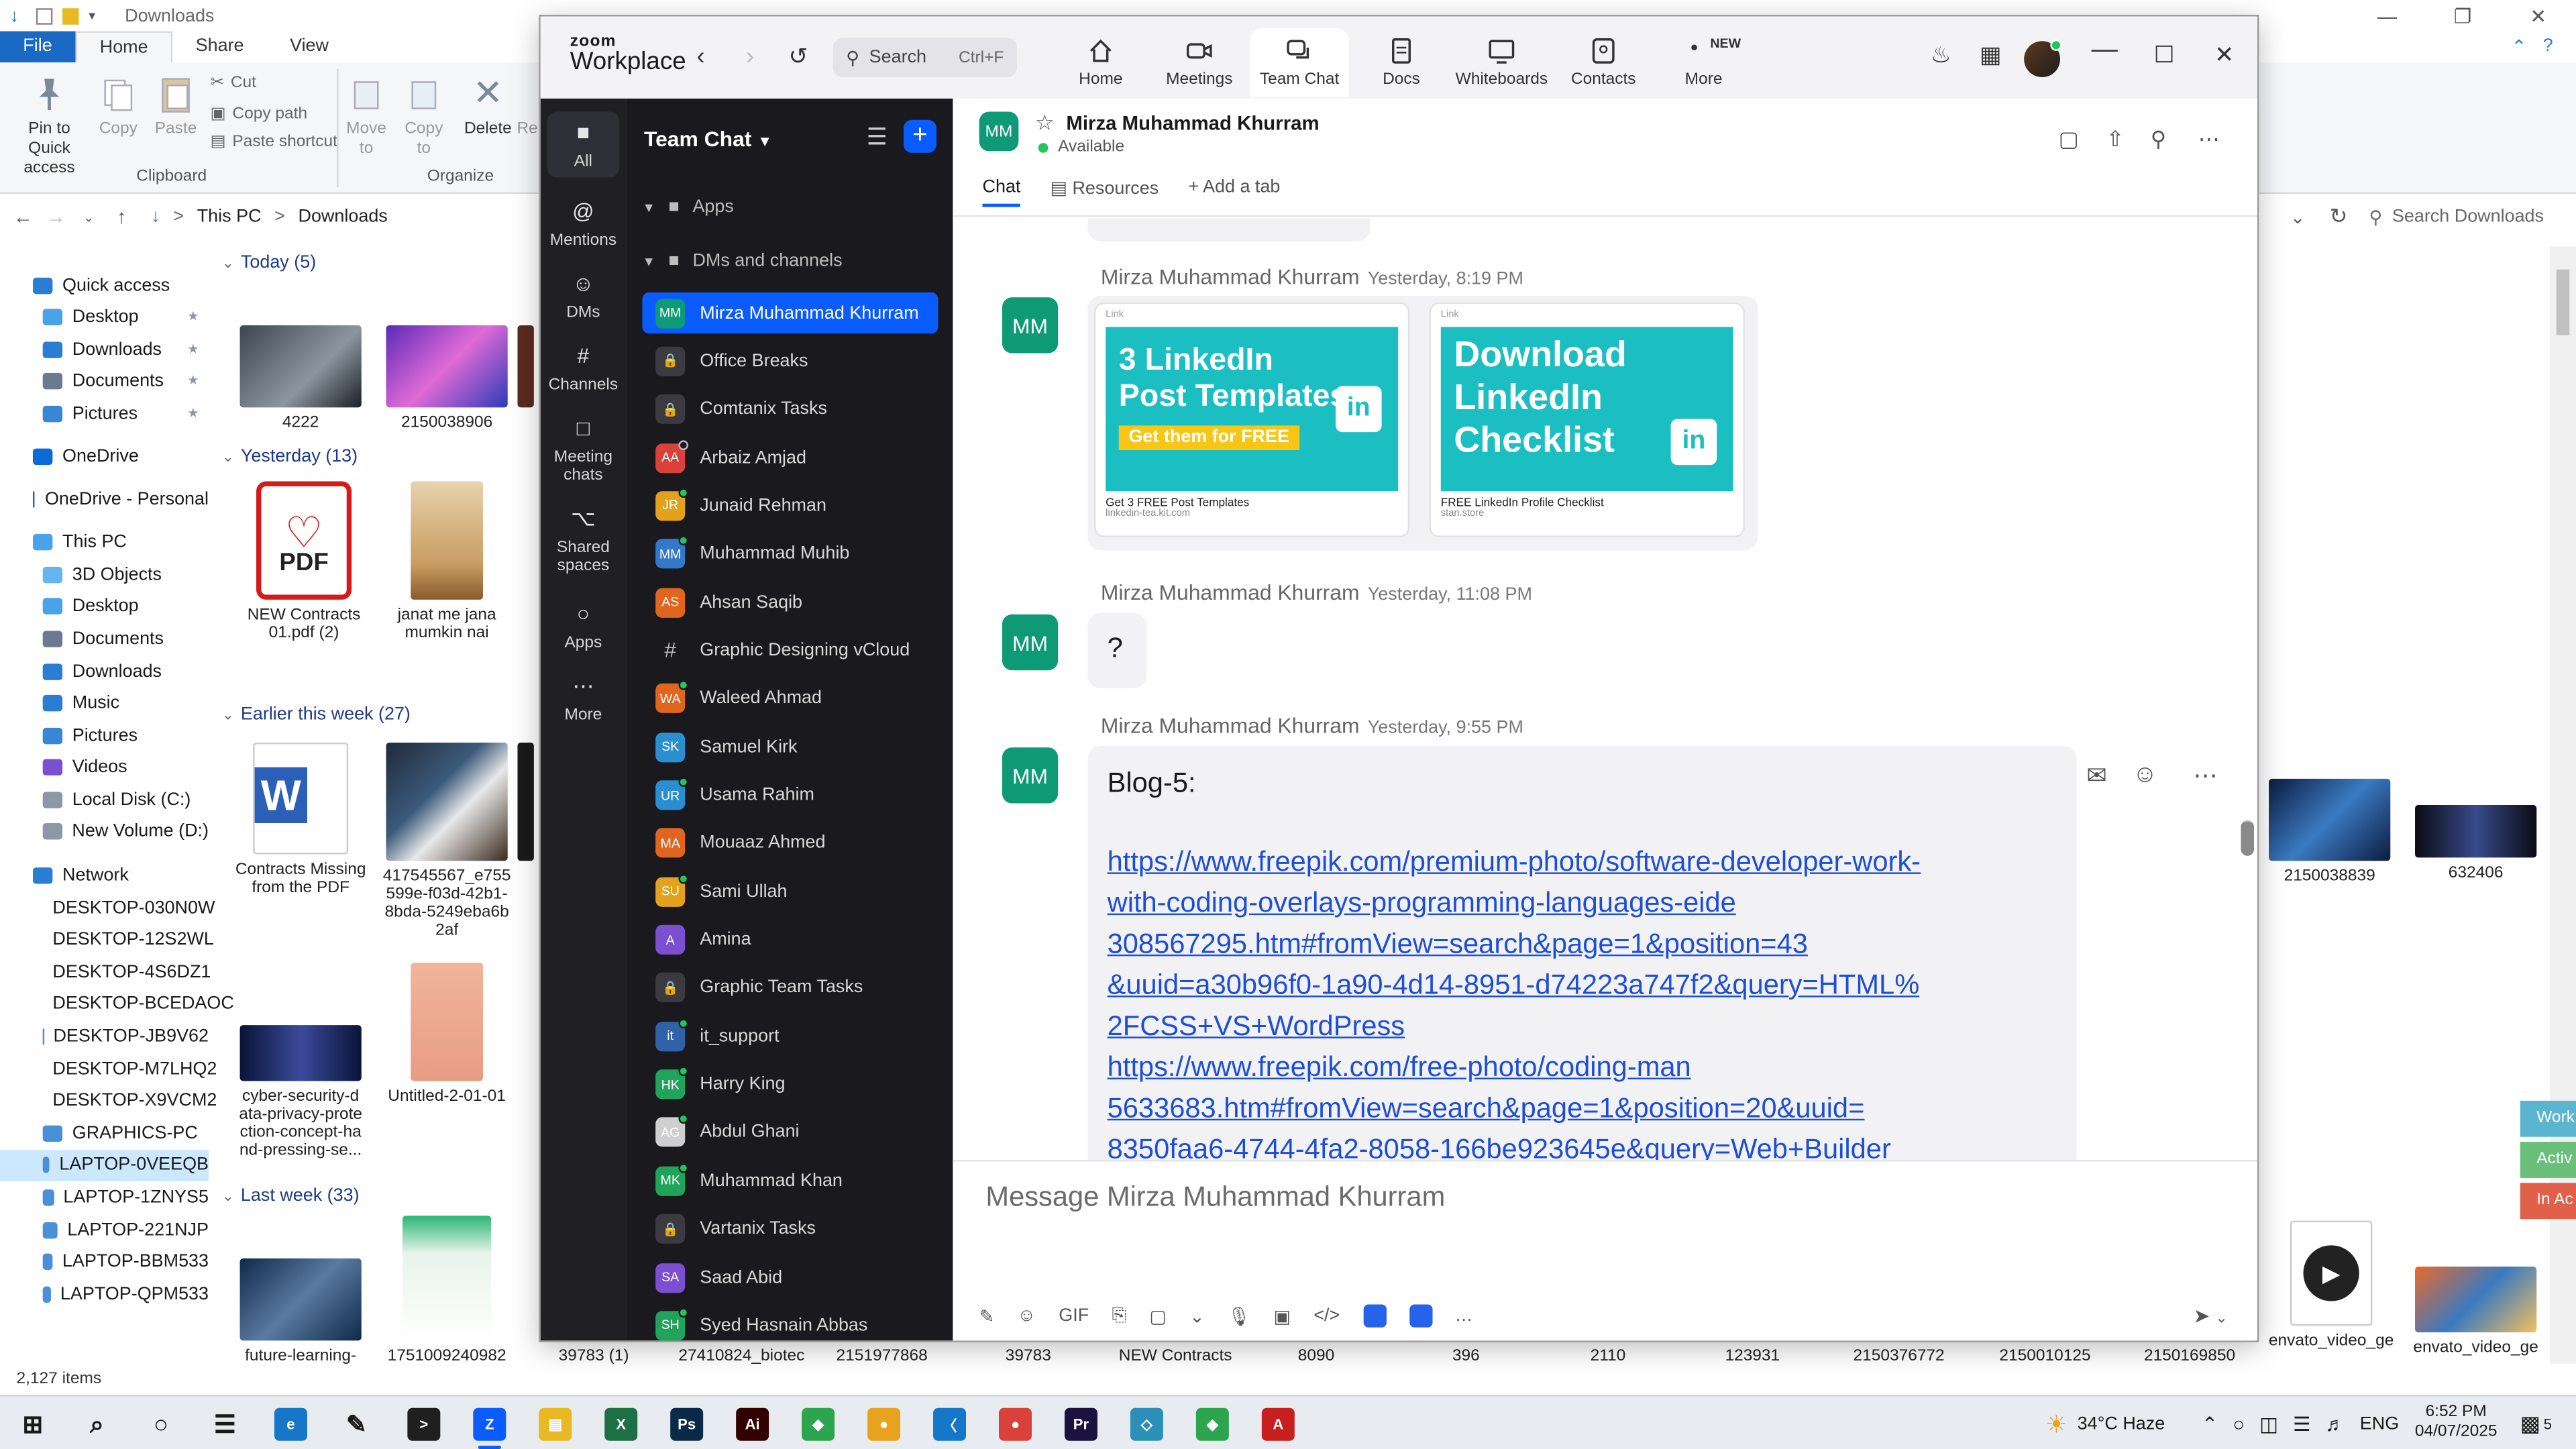  I want to click on down-arrow-icon: ↓, so click(18, 16).